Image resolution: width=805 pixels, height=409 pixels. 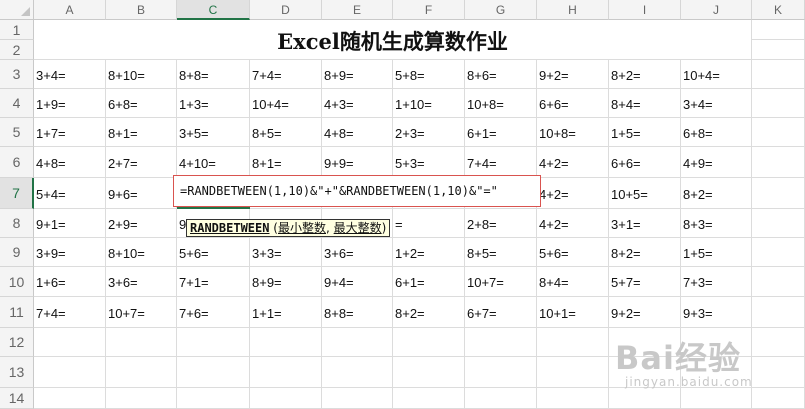 I want to click on cell-d11: 1+1=, so click(x=286, y=312).